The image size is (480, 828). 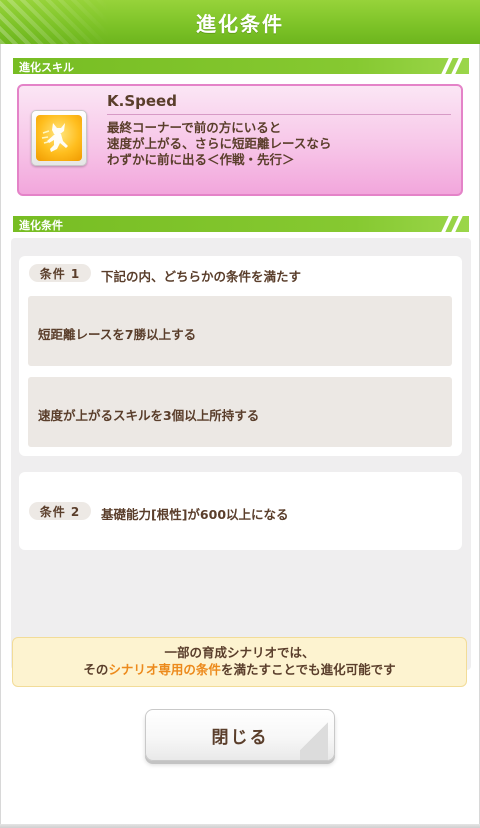 I want to click on notice-line-2: そのシナリオ専用の条件を満たすことでも進化可能です, so click(x=239, y=669).